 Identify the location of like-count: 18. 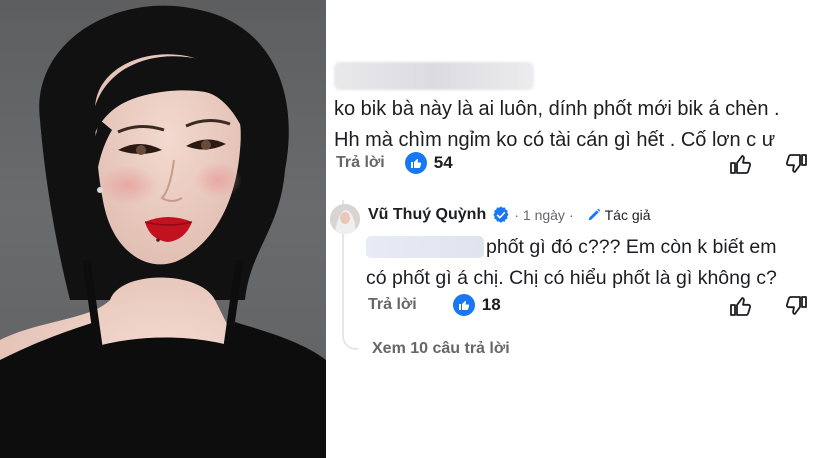
(491, 304).